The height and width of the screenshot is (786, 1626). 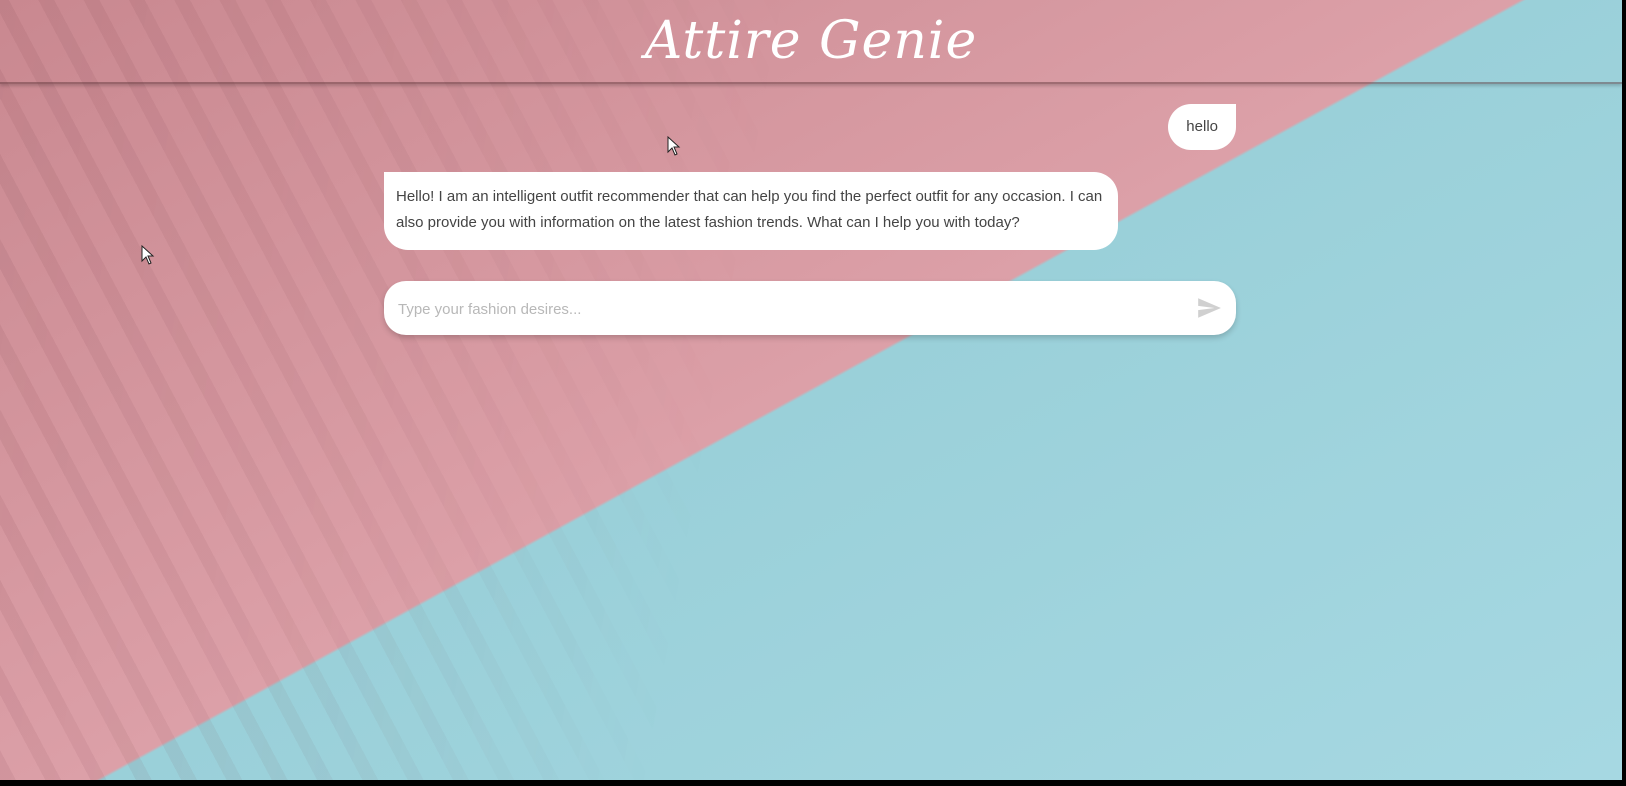 What do you see at coordinates (1209, 308) in the screenshot?
I see `send-icon` at bounding box center [1209, 308].